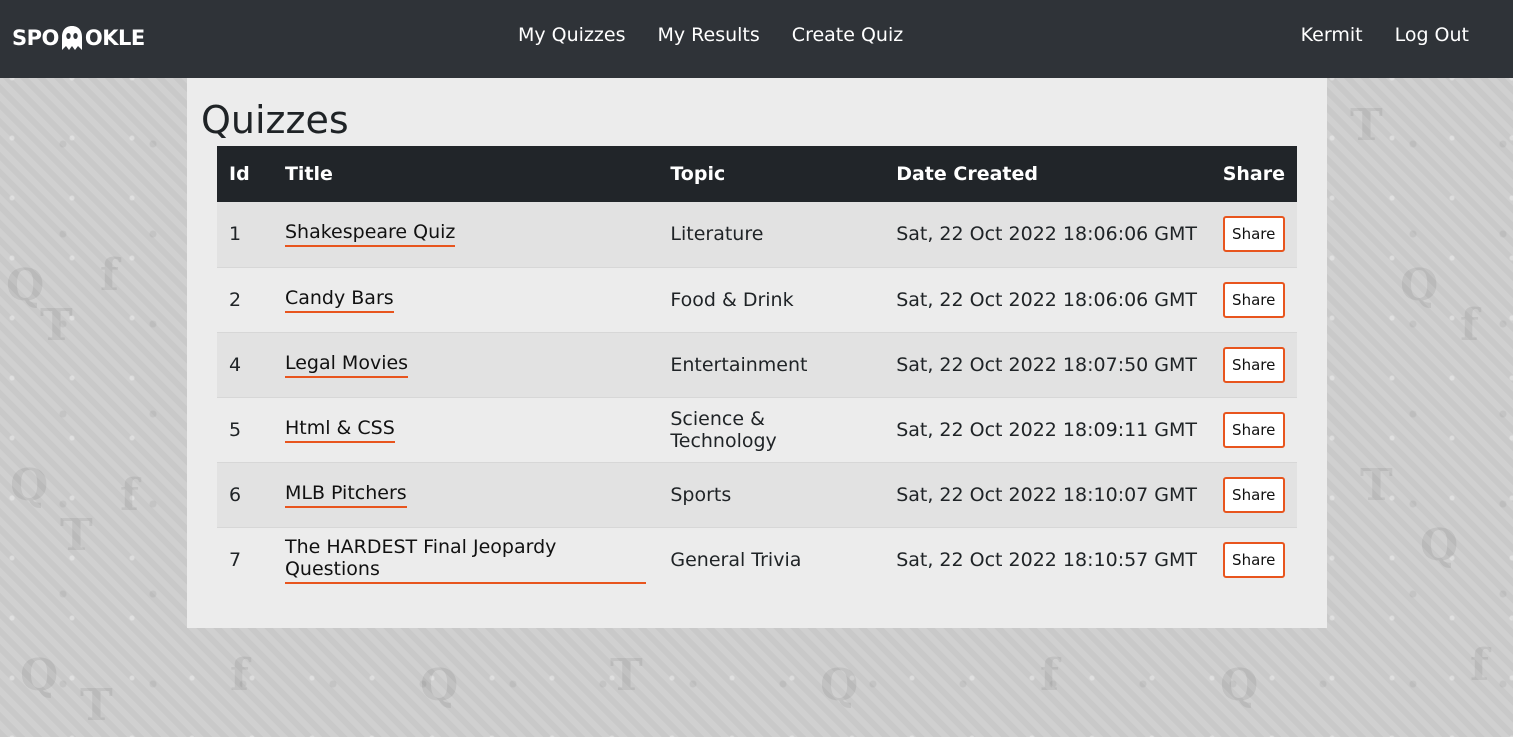 The image size is (1513, 737). I want to click on brand-name-left: SPO, so click(35, 38).